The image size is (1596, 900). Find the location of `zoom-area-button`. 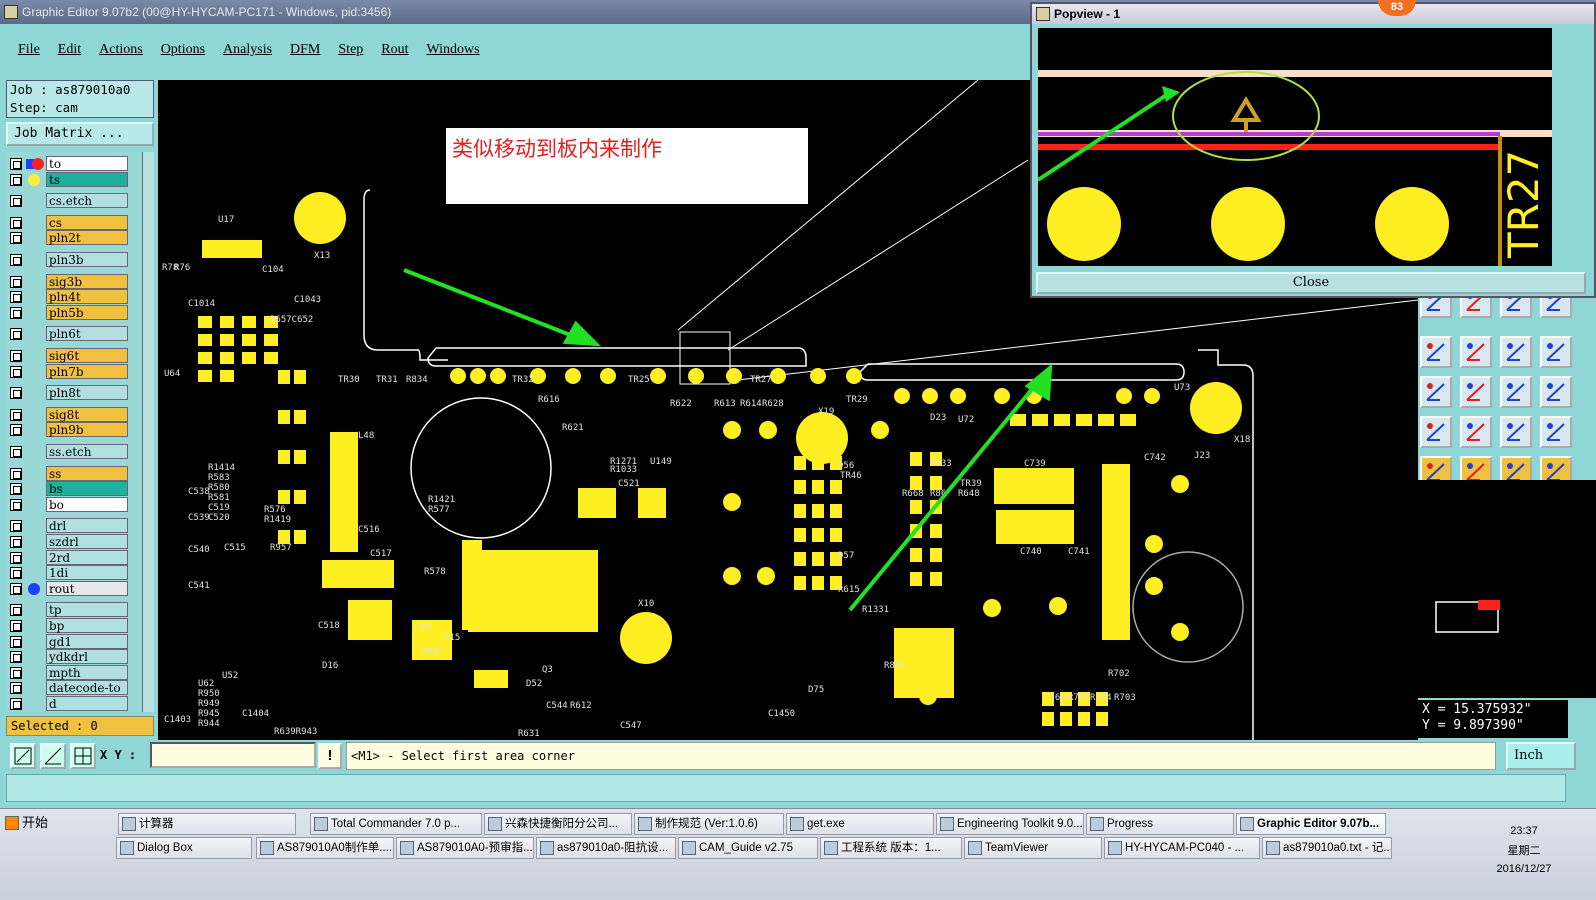

zoom-area-button is located at coordinates (23, 756).